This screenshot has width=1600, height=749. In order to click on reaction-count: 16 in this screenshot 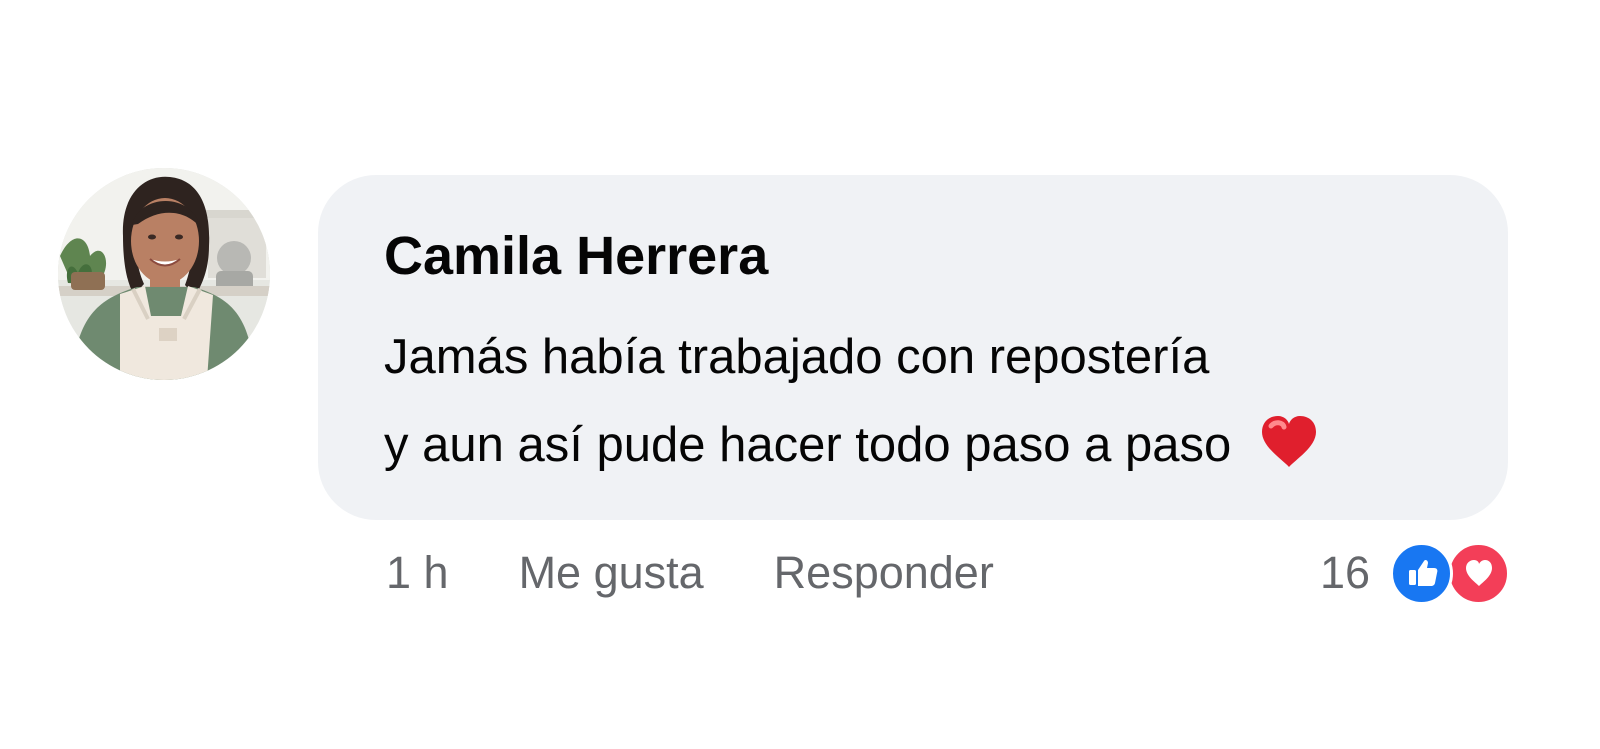, I will do `click(1344, 572)`.